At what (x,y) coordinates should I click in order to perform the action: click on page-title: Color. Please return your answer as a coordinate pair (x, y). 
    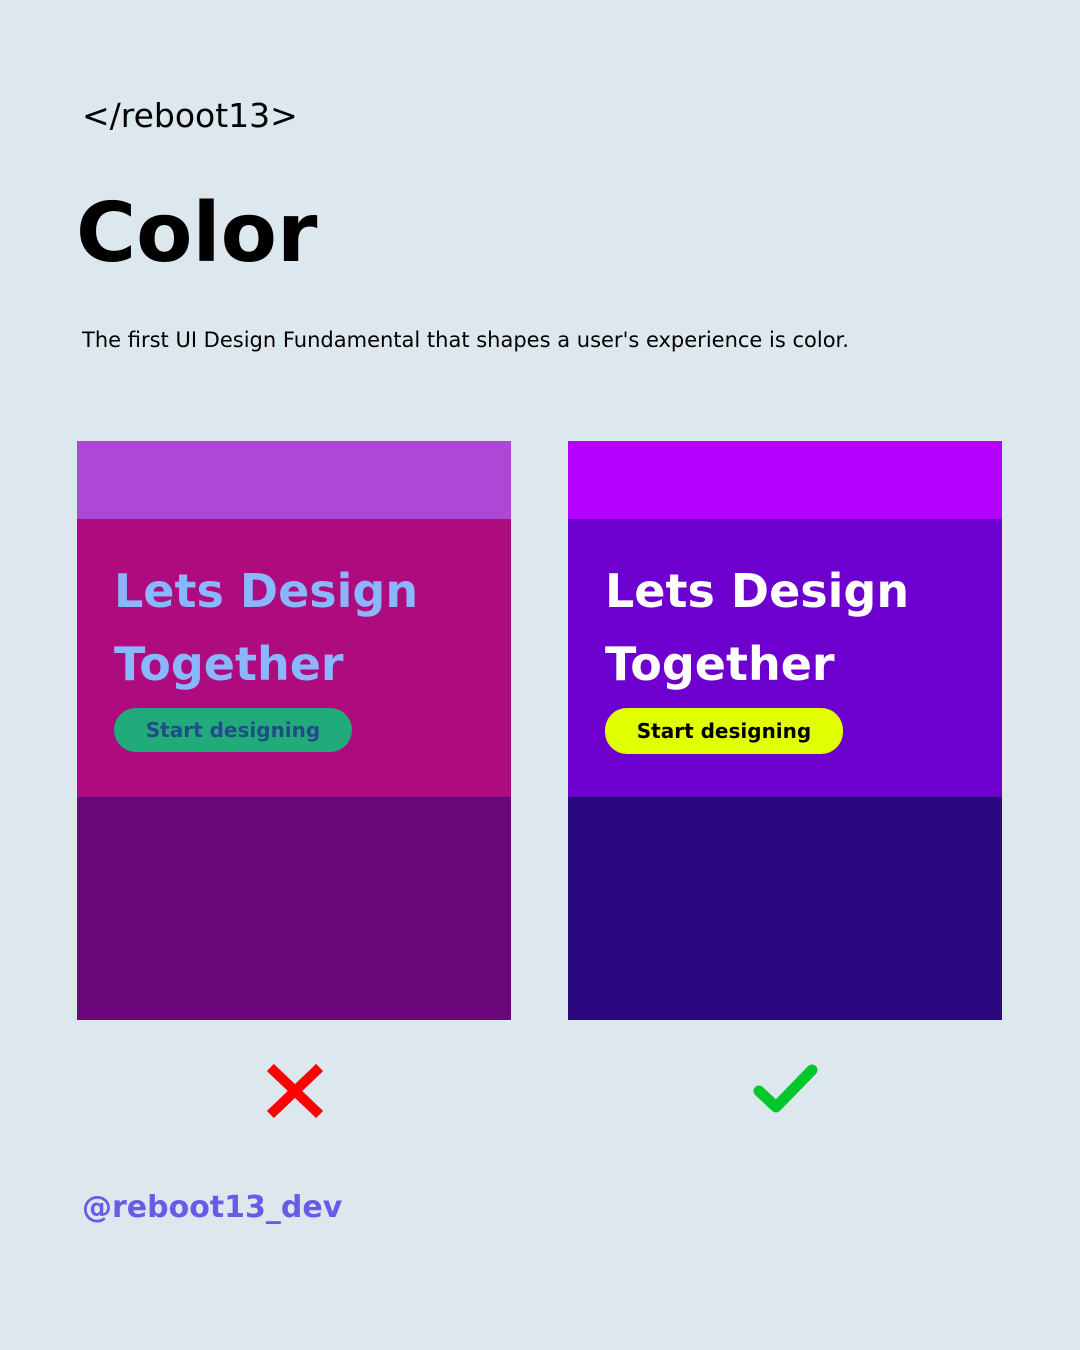
    Looking at the image, I should click on (197, 233).